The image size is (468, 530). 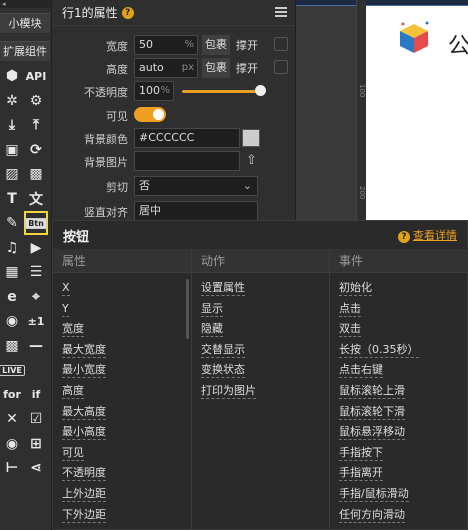 I want to click on height-unit: px, so click(x=188, y=68).